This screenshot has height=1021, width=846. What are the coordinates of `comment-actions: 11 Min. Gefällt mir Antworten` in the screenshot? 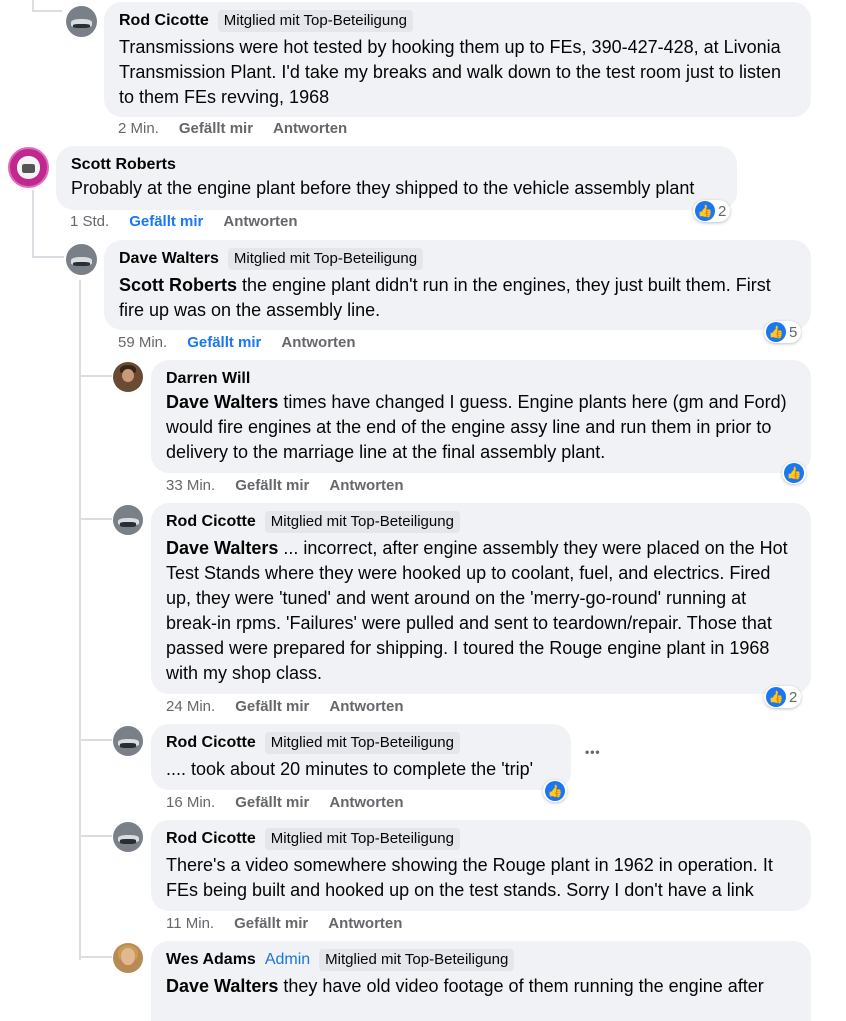 It's located at (284, 923).